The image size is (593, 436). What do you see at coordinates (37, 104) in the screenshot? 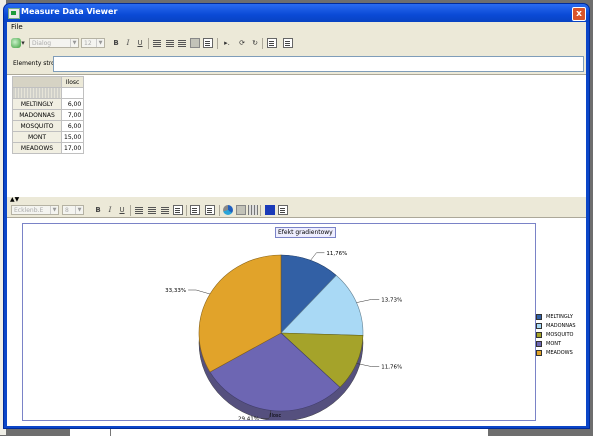
I see `row-label: MELTINGLY` at bounding box center [37, 104].